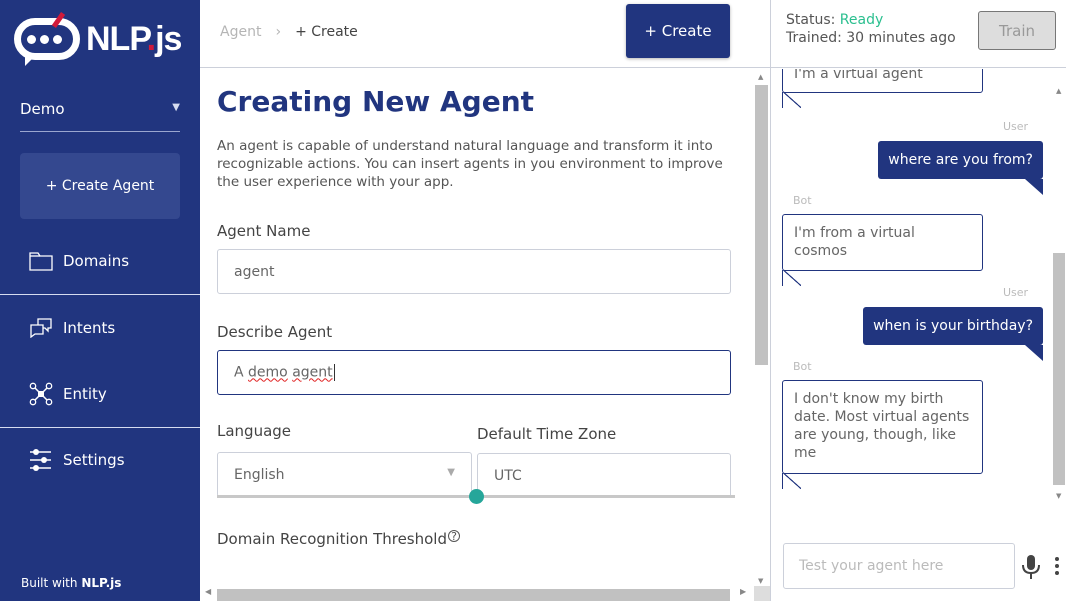 The image size is (1066, 601). I want to click on threshold-label: Domain Recognition Threshold?, so click(338, 539).